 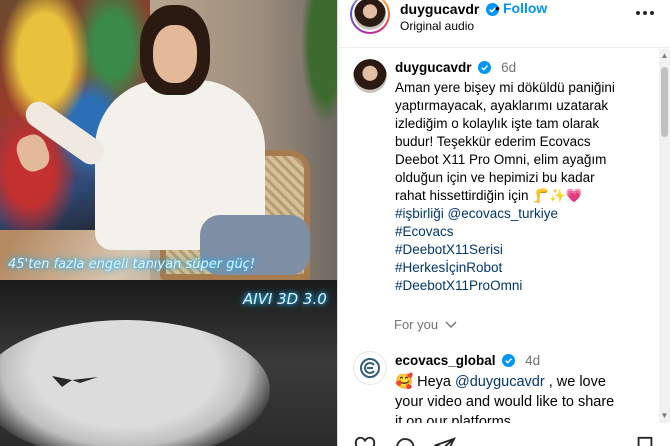 I want to click on reply-text-start: Heya, so click(x=436, y=382).